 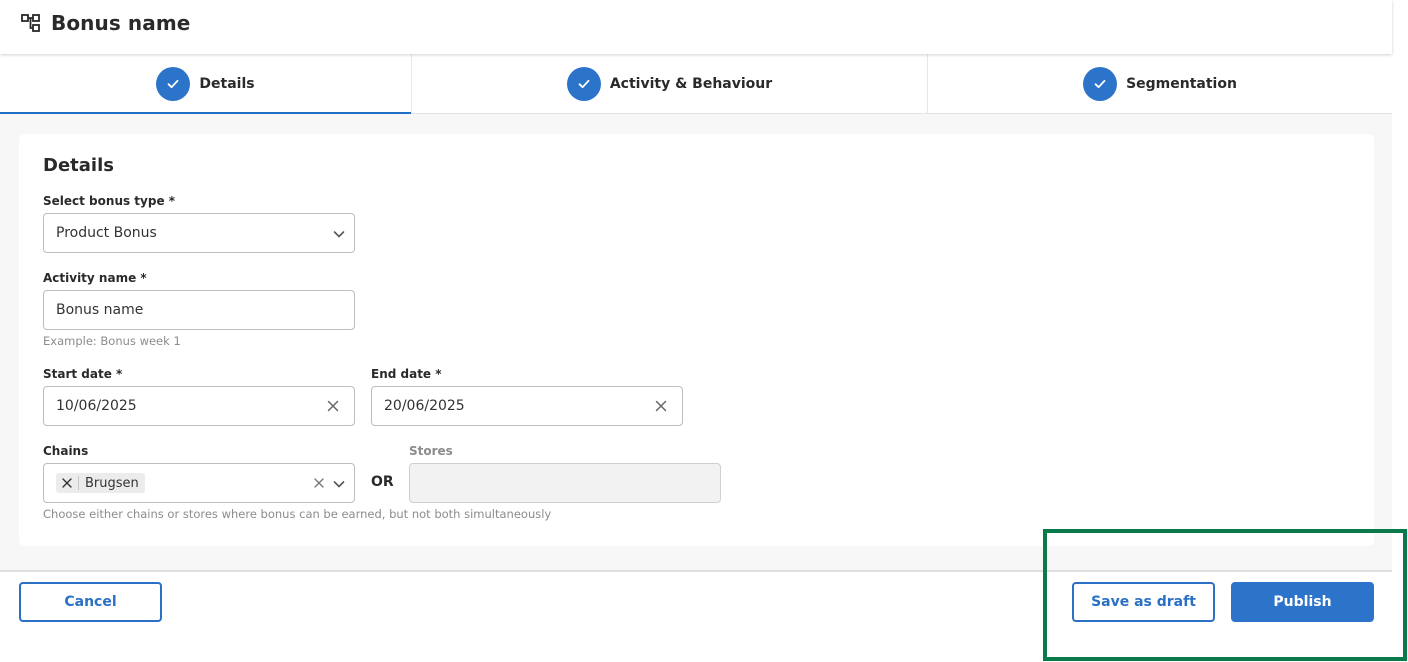 What do you see at coordinates (78, 165) in the screenshot?
I see `section-title: Details` at bounding box center [78, 165].